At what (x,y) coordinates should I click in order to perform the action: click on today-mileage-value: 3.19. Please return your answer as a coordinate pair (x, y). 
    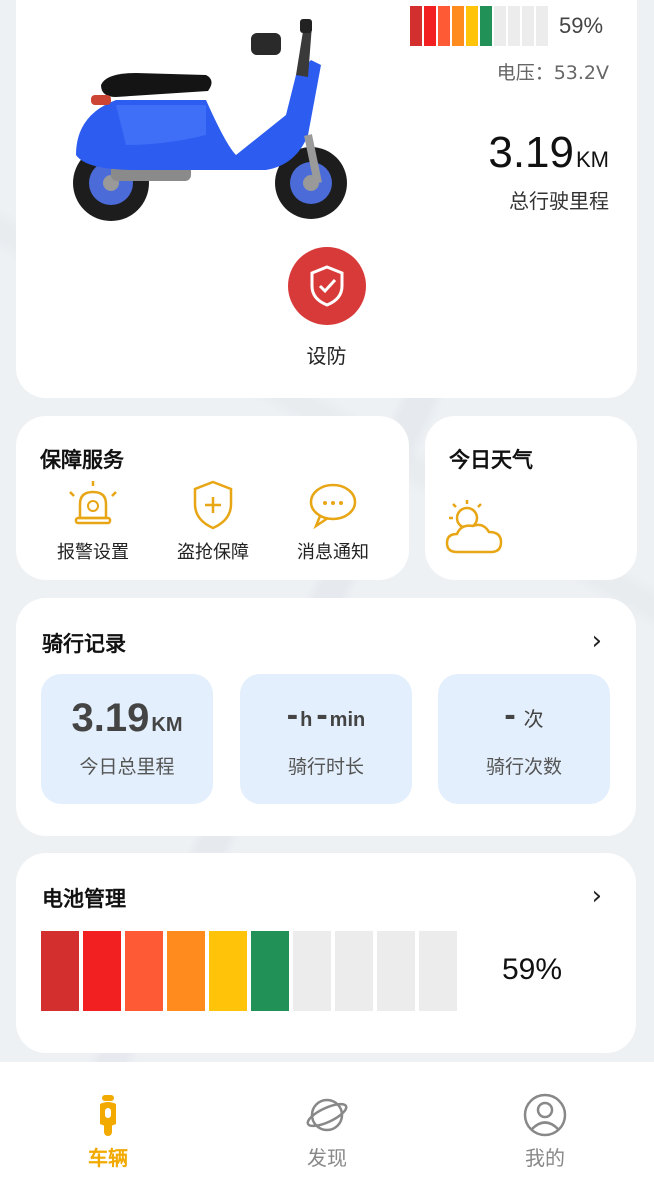
    Looking at the image, I should click on (110, 718).